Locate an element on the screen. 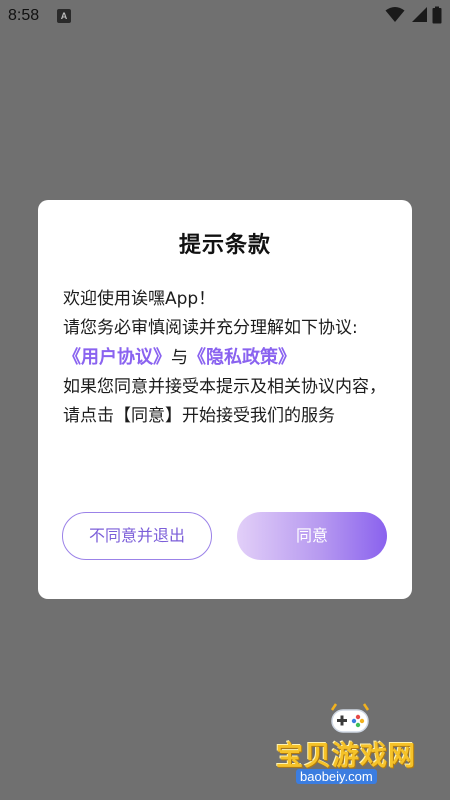  watermark-text: 宝贝游戏网 is located at coordinates (346, 756).